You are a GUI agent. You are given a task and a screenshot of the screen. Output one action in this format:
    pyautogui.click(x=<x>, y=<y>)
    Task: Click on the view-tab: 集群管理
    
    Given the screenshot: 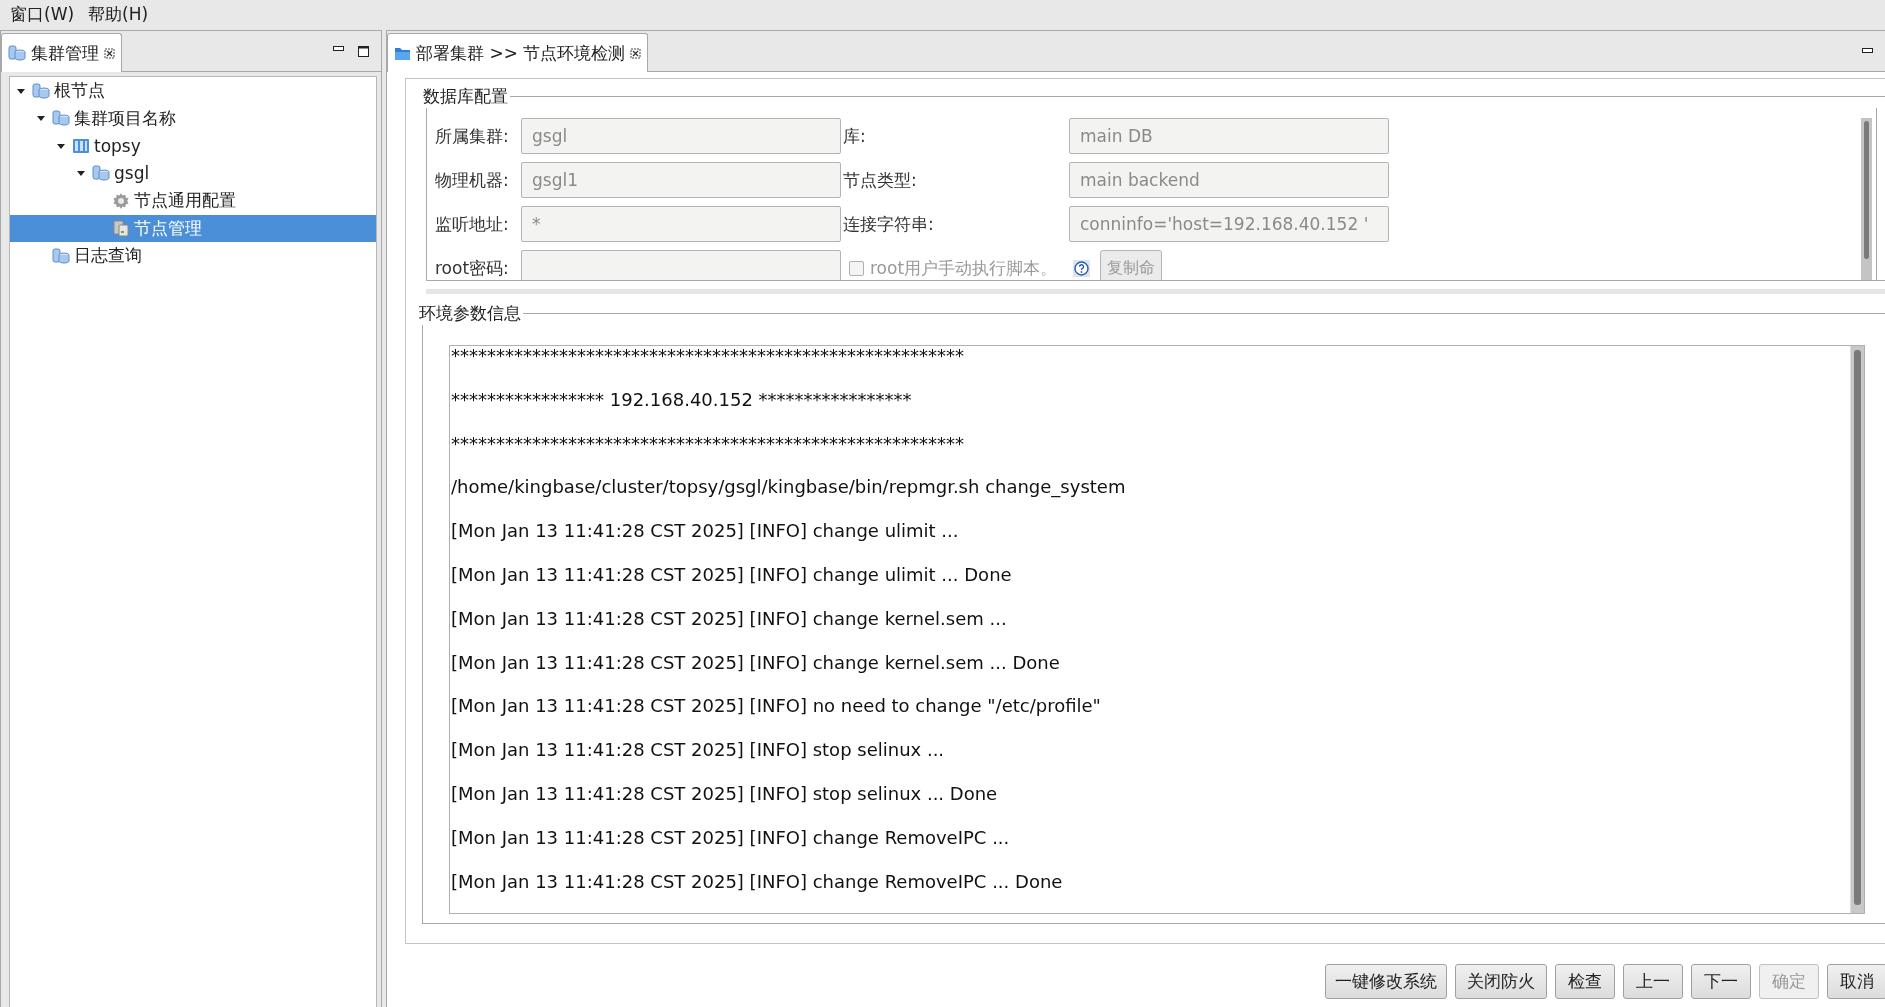 What is the action you would take?
    pyautogui.click(x=61, y=52)
    